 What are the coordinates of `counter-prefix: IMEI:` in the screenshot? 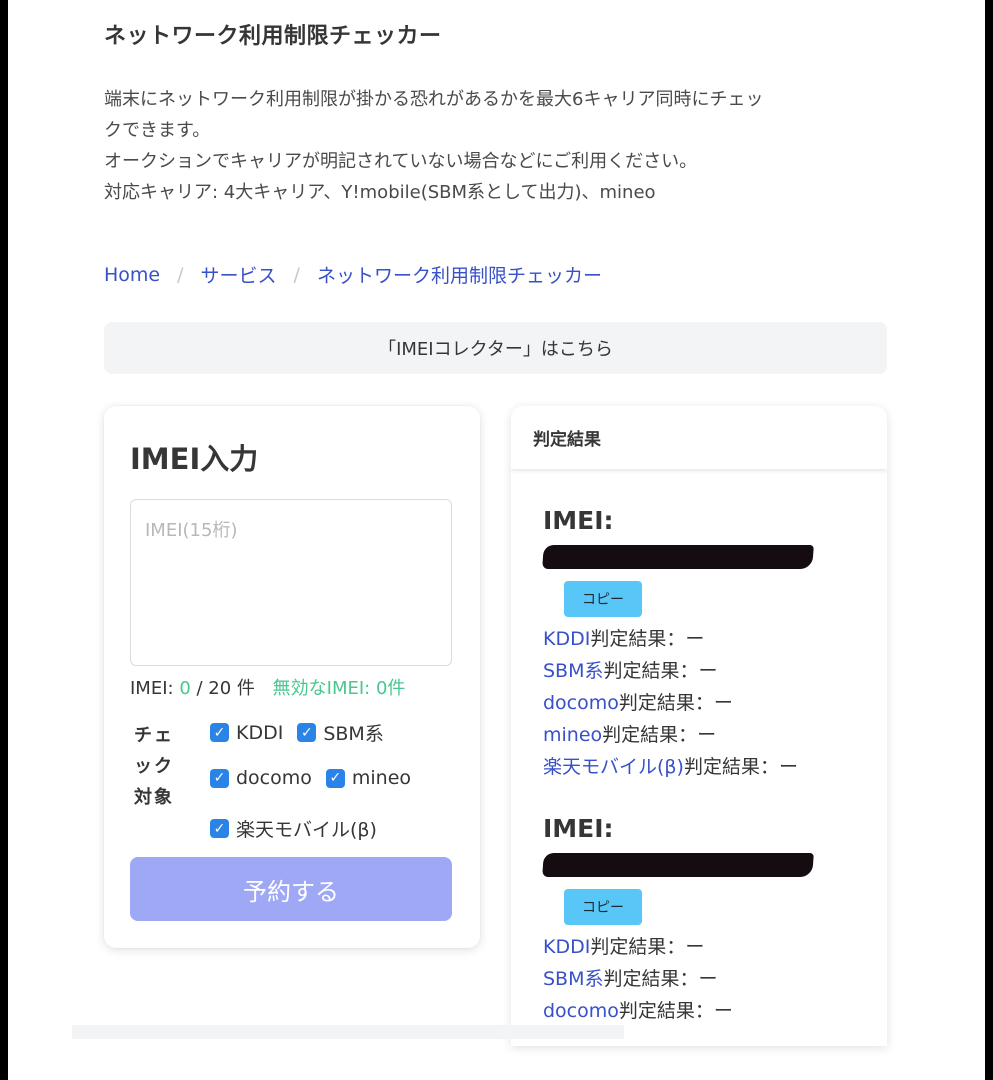 It's located at (155, 688).